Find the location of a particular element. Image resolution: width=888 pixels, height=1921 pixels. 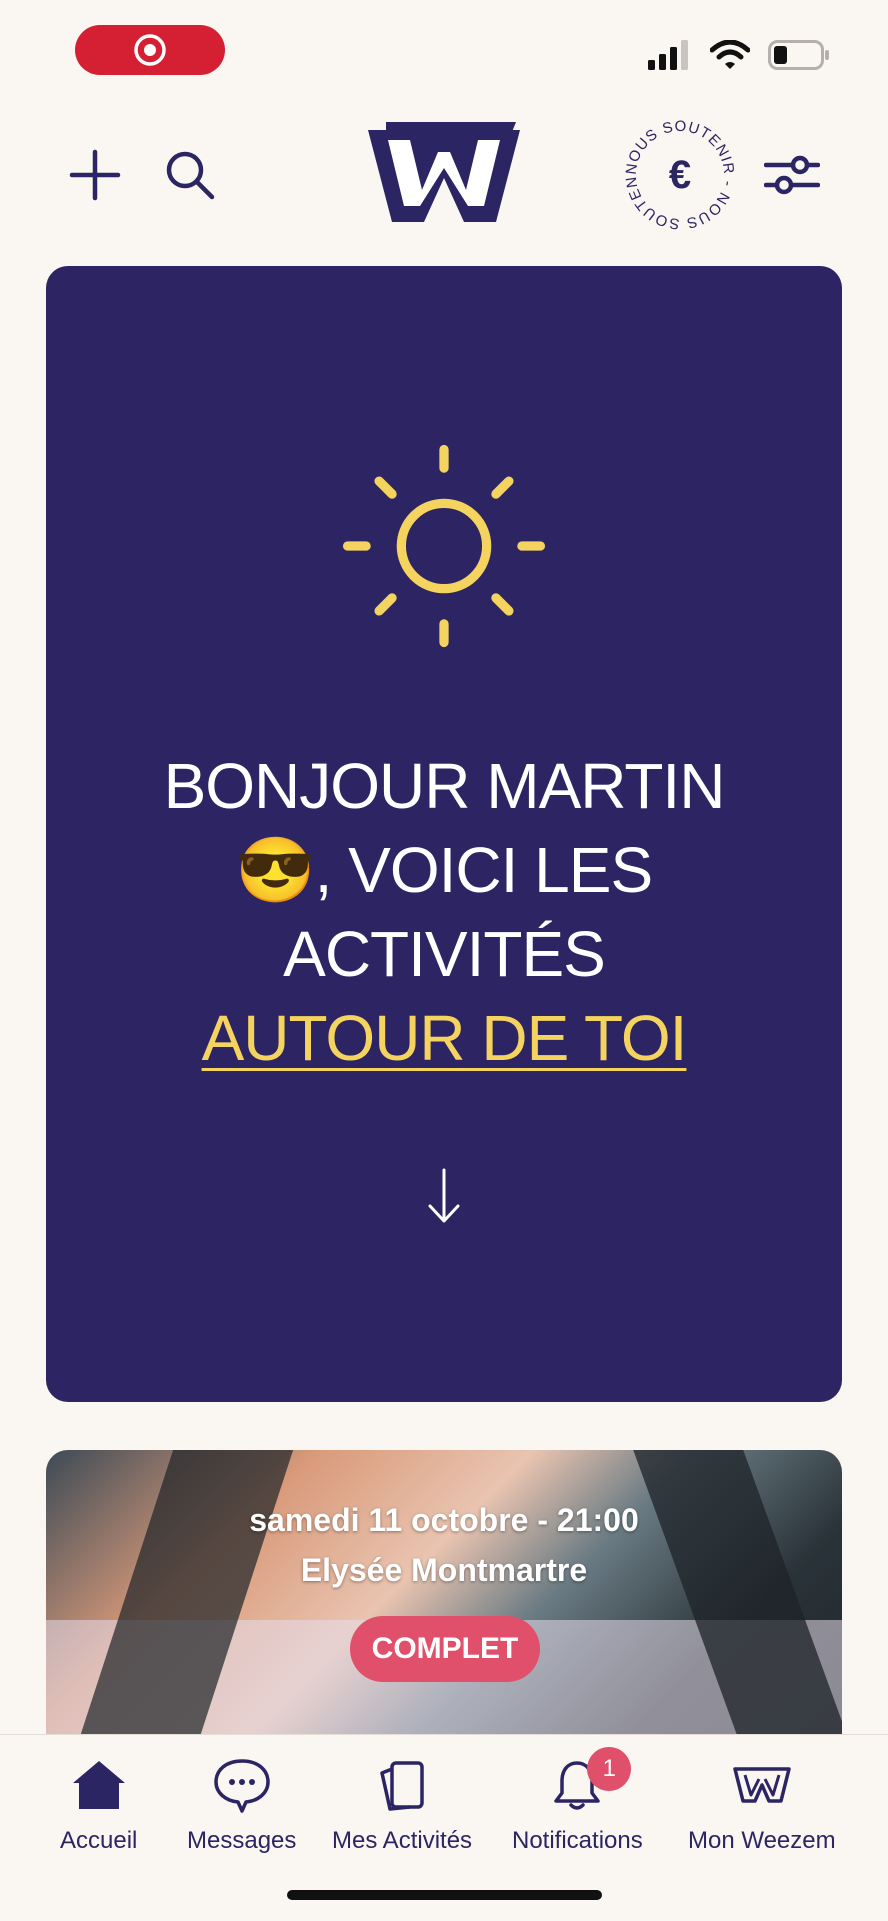

nav-label: Messages is located at coordinates (242, 1840).